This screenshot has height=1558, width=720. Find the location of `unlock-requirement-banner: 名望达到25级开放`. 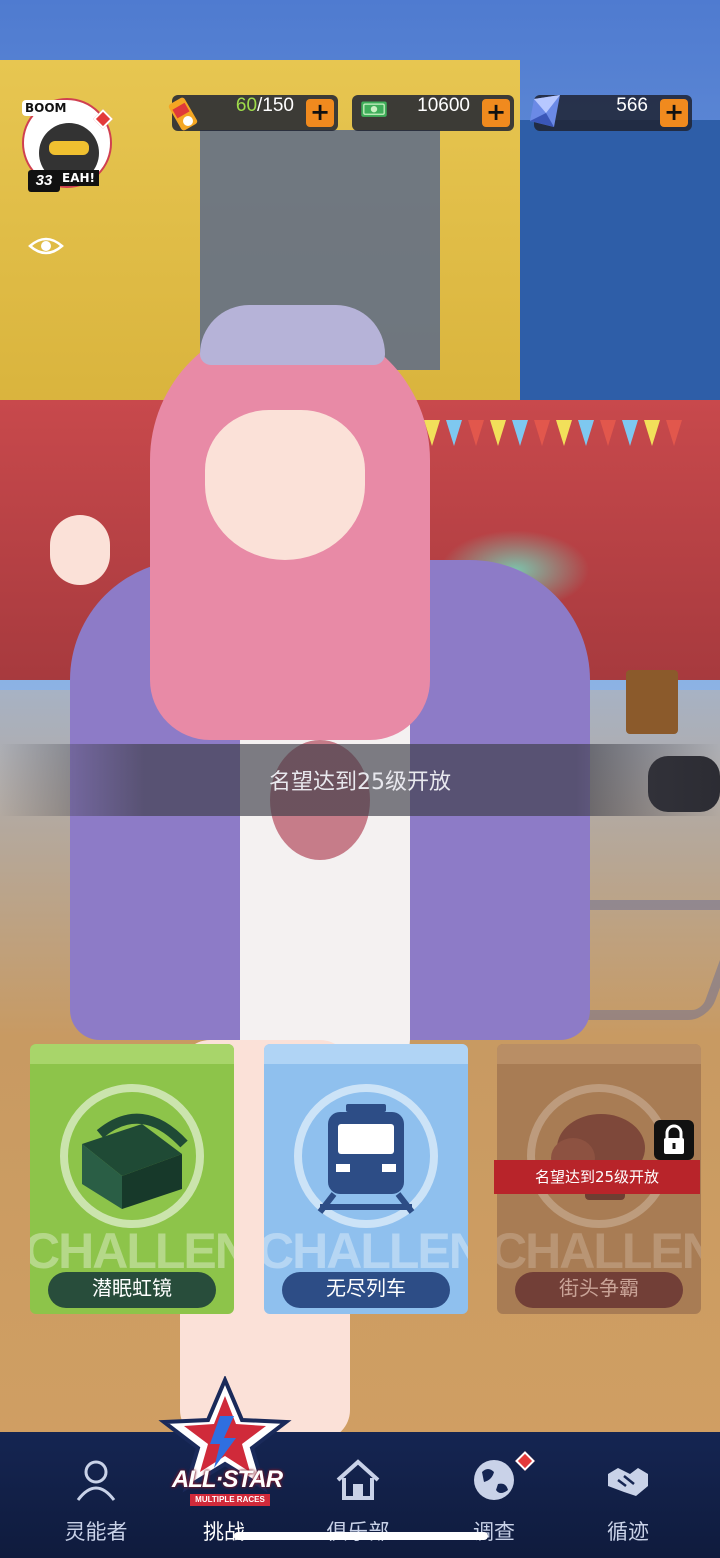

unlock-requirement-banner: 名望达到25级开放 is located at coordinates (360, 780).